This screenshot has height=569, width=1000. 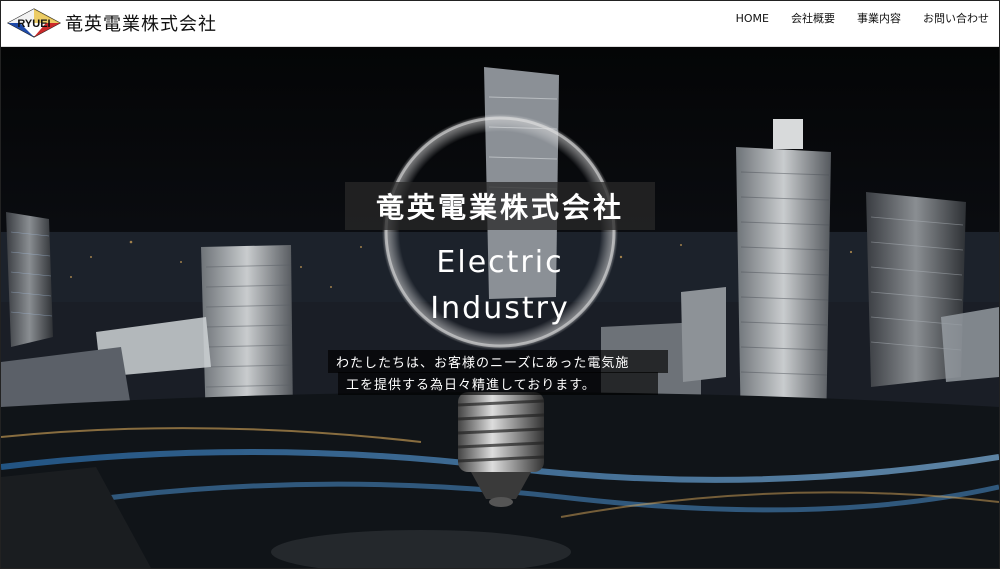 I want to click on hero-description-line2: 工を提供する為日々精進しております。, so click(x=498, y=383).